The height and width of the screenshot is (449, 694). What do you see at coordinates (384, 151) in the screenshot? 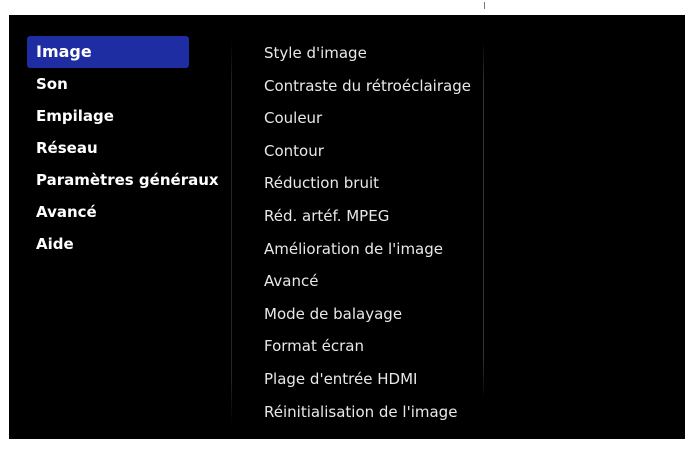
I see `submenu-item-contour: Contour` at bounding box center [384, 151].